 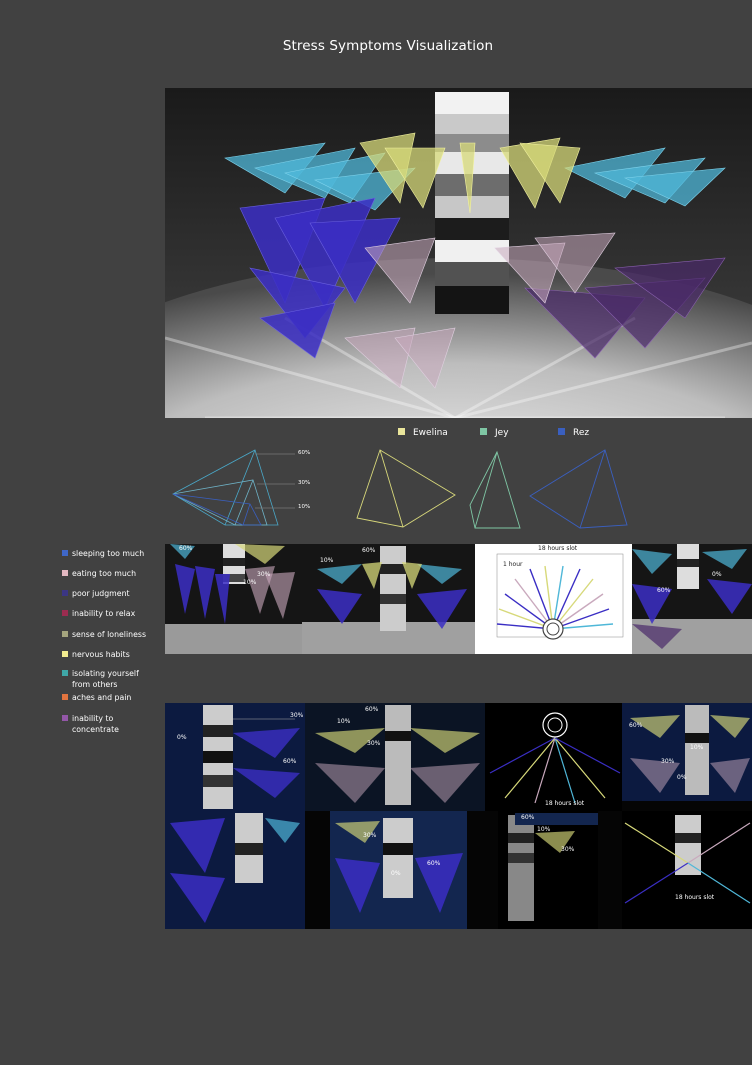 What do you see at coordinates (186, 548) in the screenshot?
I see `thumb1-label-60: 60%` at bounding box center [186, 548].